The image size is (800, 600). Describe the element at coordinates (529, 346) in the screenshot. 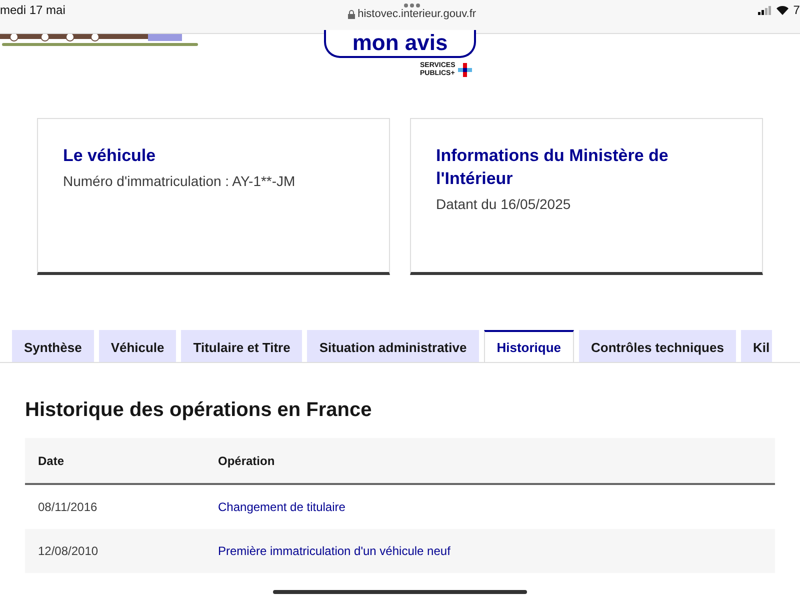

I see `tab: Historique` at that location.